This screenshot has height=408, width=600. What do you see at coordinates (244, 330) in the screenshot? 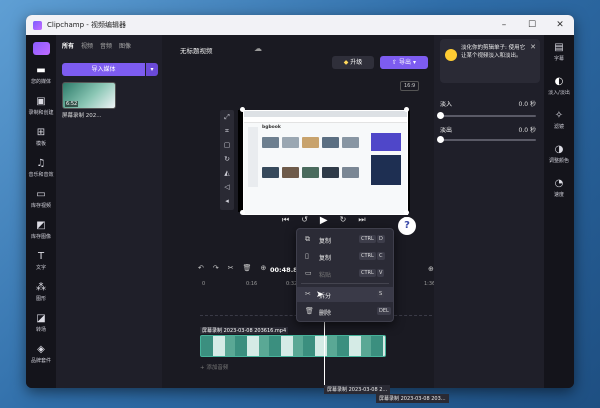
I see `clip-name-label: 屏幕录制 2023-03-08 203616.mp4` at bounding box center [244, 330].